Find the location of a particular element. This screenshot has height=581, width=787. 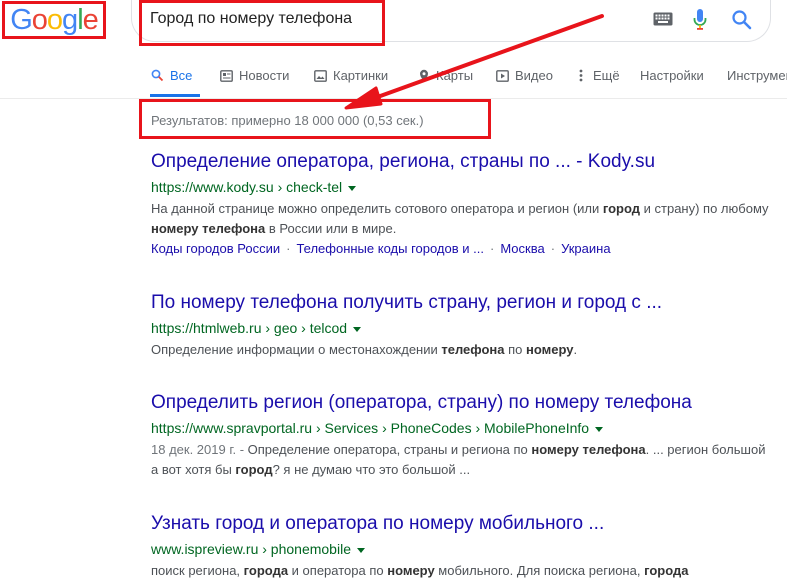

url-text: https://www.kody.su › check-tel is located at coordinates (247, 187).